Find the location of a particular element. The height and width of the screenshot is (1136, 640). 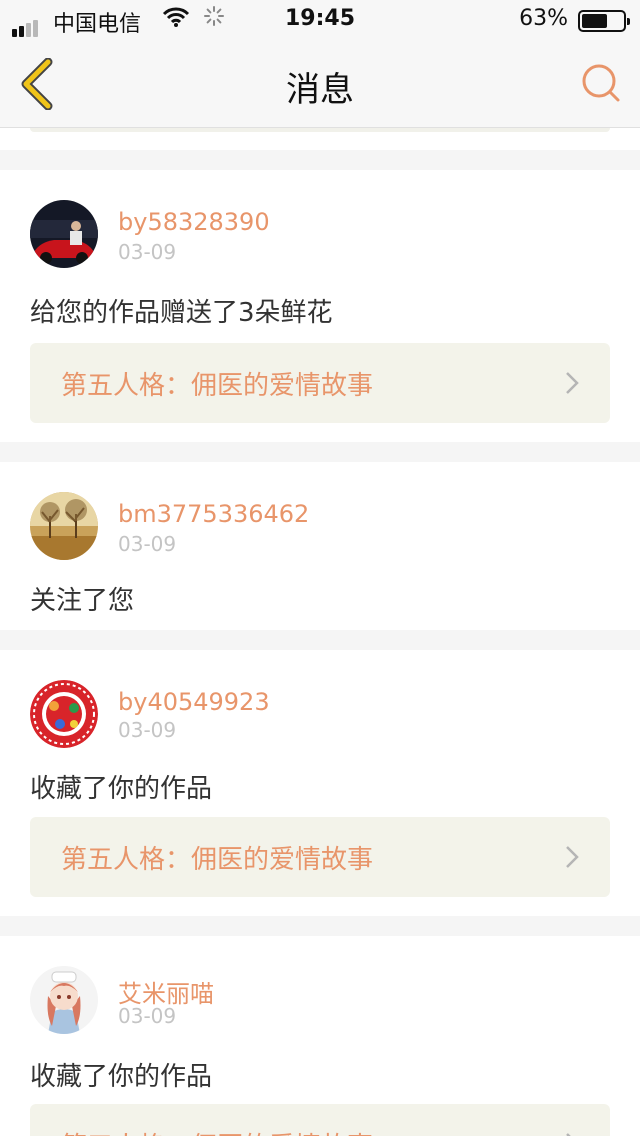

nav-bar: 消息 is located at coordinates (320, 84).